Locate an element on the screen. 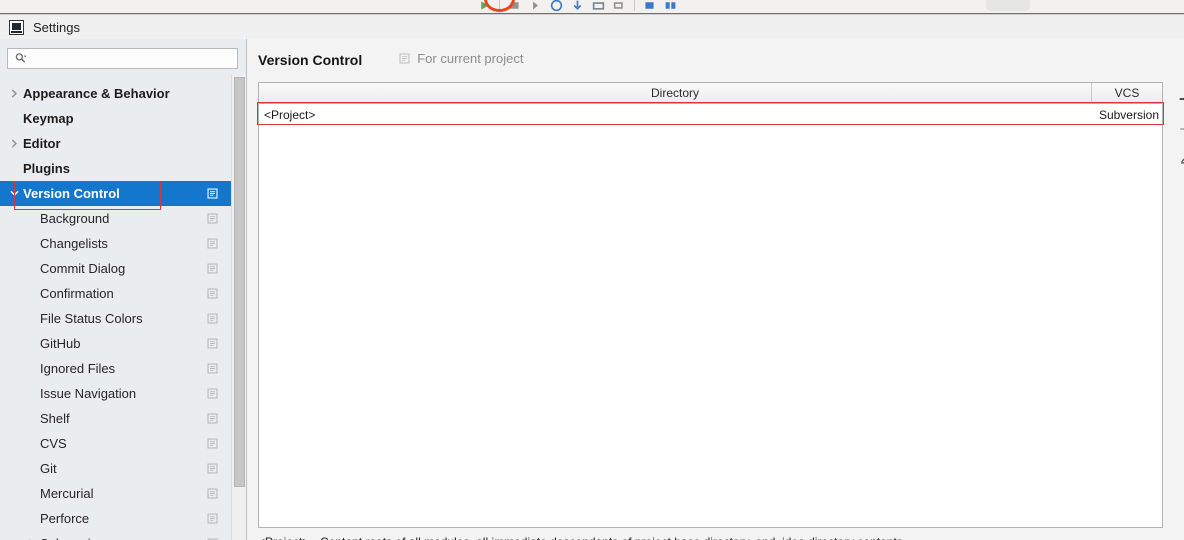  sidebar-item-commit-dialog: Commit Dialog is located at coordinates (115, 268).